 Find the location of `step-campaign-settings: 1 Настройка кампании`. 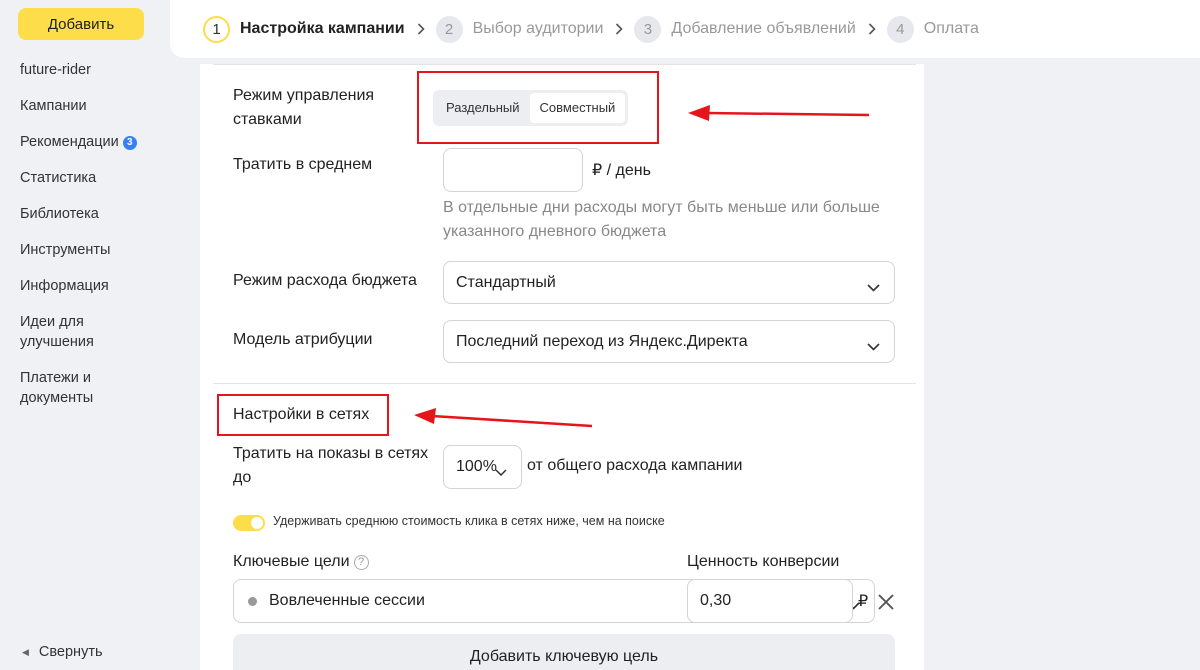

step-campaign-settings: 1 Настройка кампании is located at coordinates (304, 29).